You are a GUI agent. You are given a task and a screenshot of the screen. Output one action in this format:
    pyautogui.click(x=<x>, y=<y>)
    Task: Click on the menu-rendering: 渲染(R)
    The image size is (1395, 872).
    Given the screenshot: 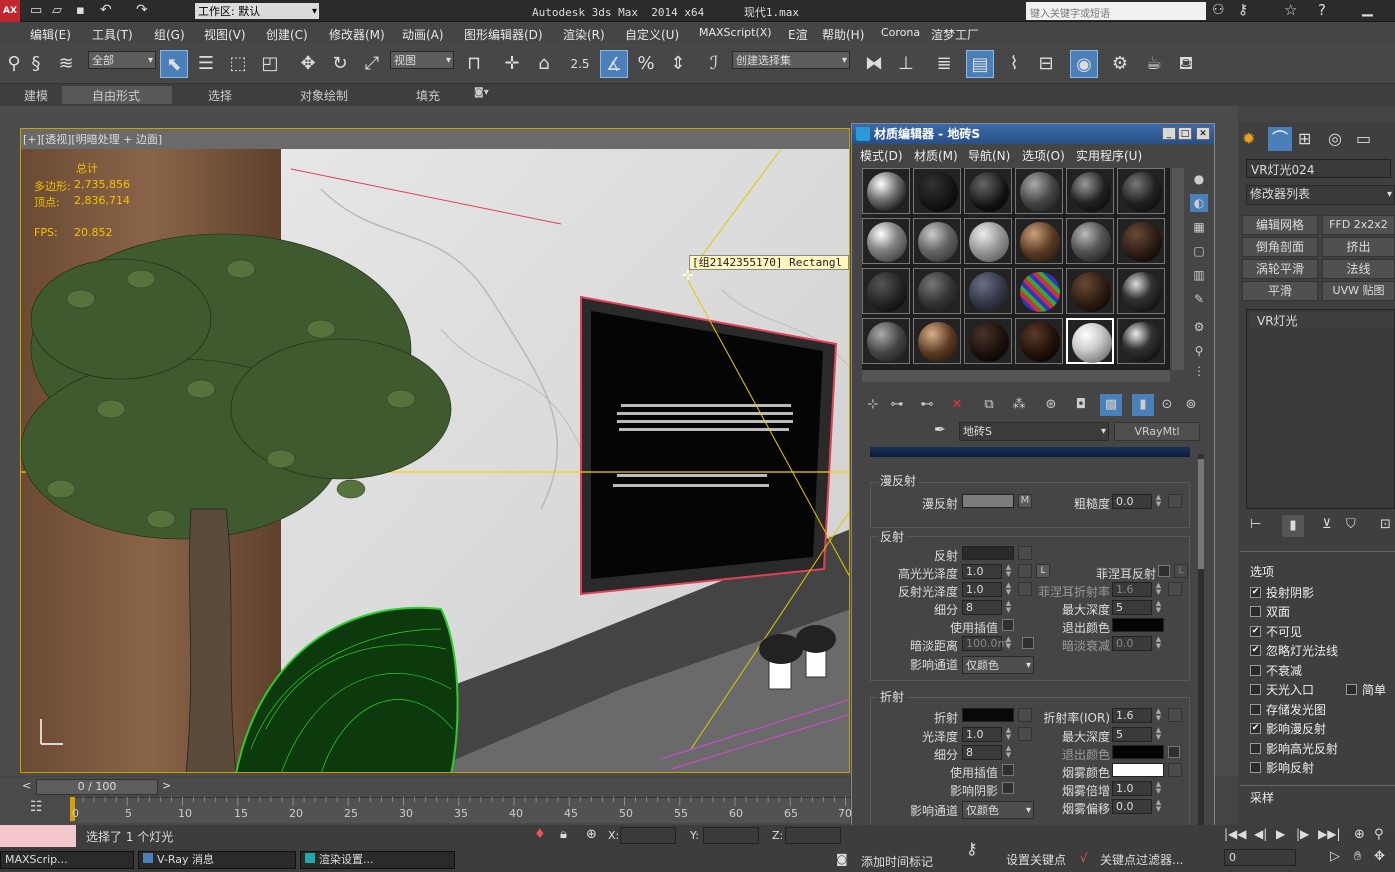 What is the action you would take?
    pyautogui.click(x=584, y=34)
    